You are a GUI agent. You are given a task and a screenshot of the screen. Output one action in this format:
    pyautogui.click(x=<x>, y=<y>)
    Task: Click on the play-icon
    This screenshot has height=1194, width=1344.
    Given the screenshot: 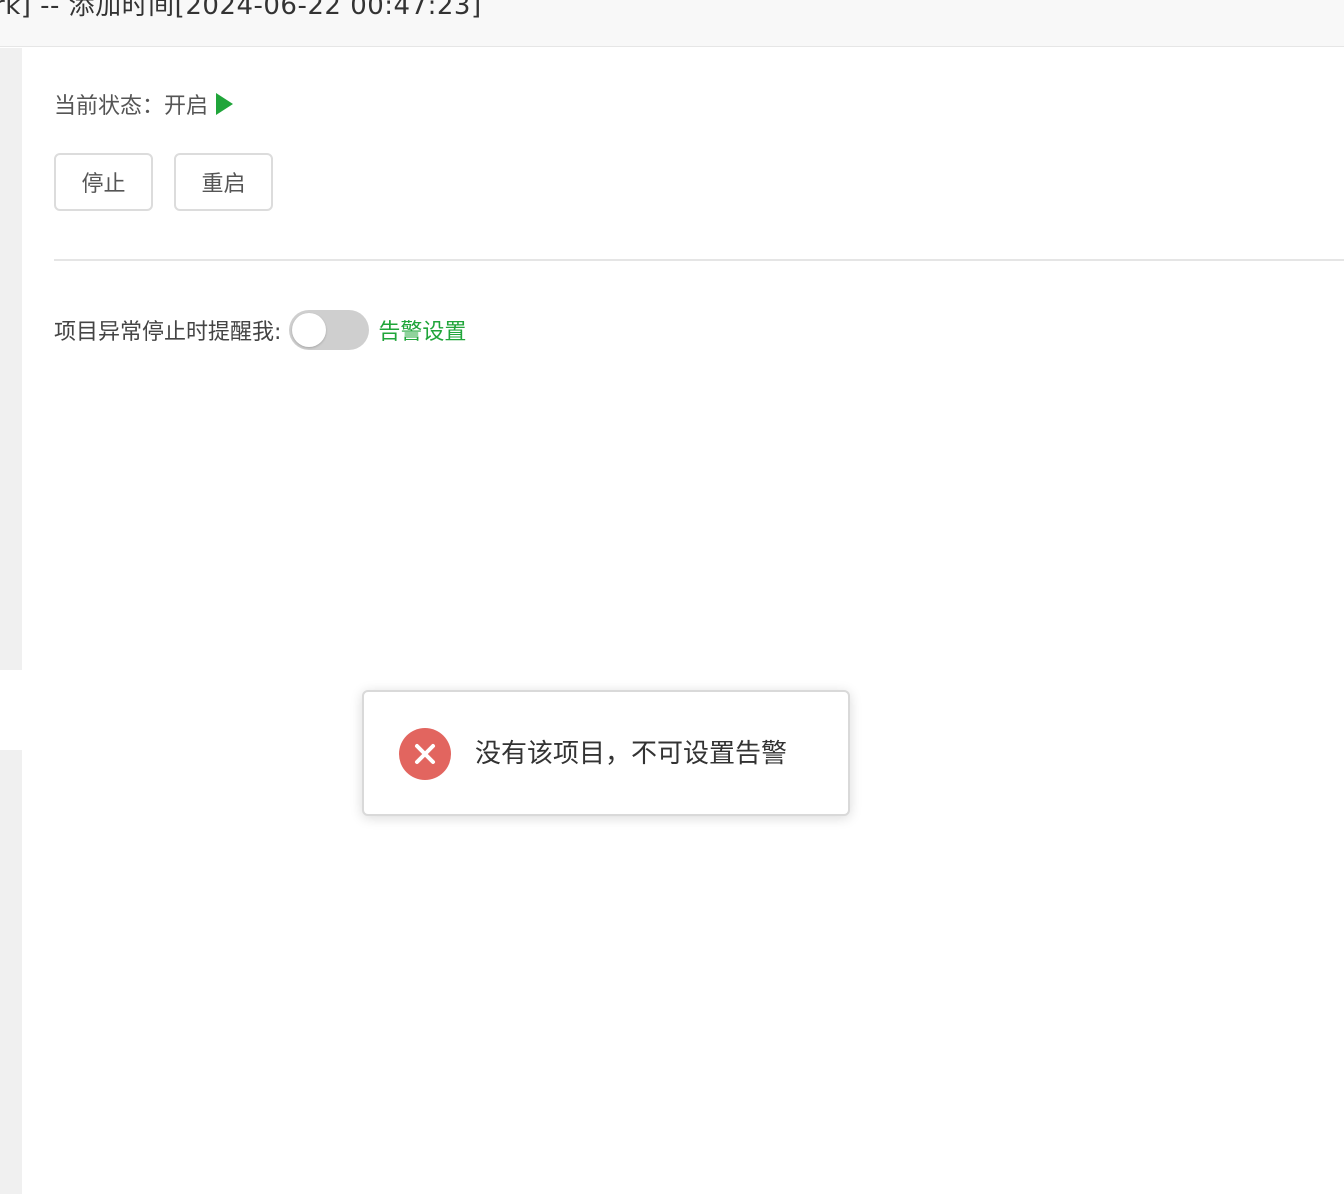 What is the action you would take?
    pyautogui.click(x=225, y=104)
    